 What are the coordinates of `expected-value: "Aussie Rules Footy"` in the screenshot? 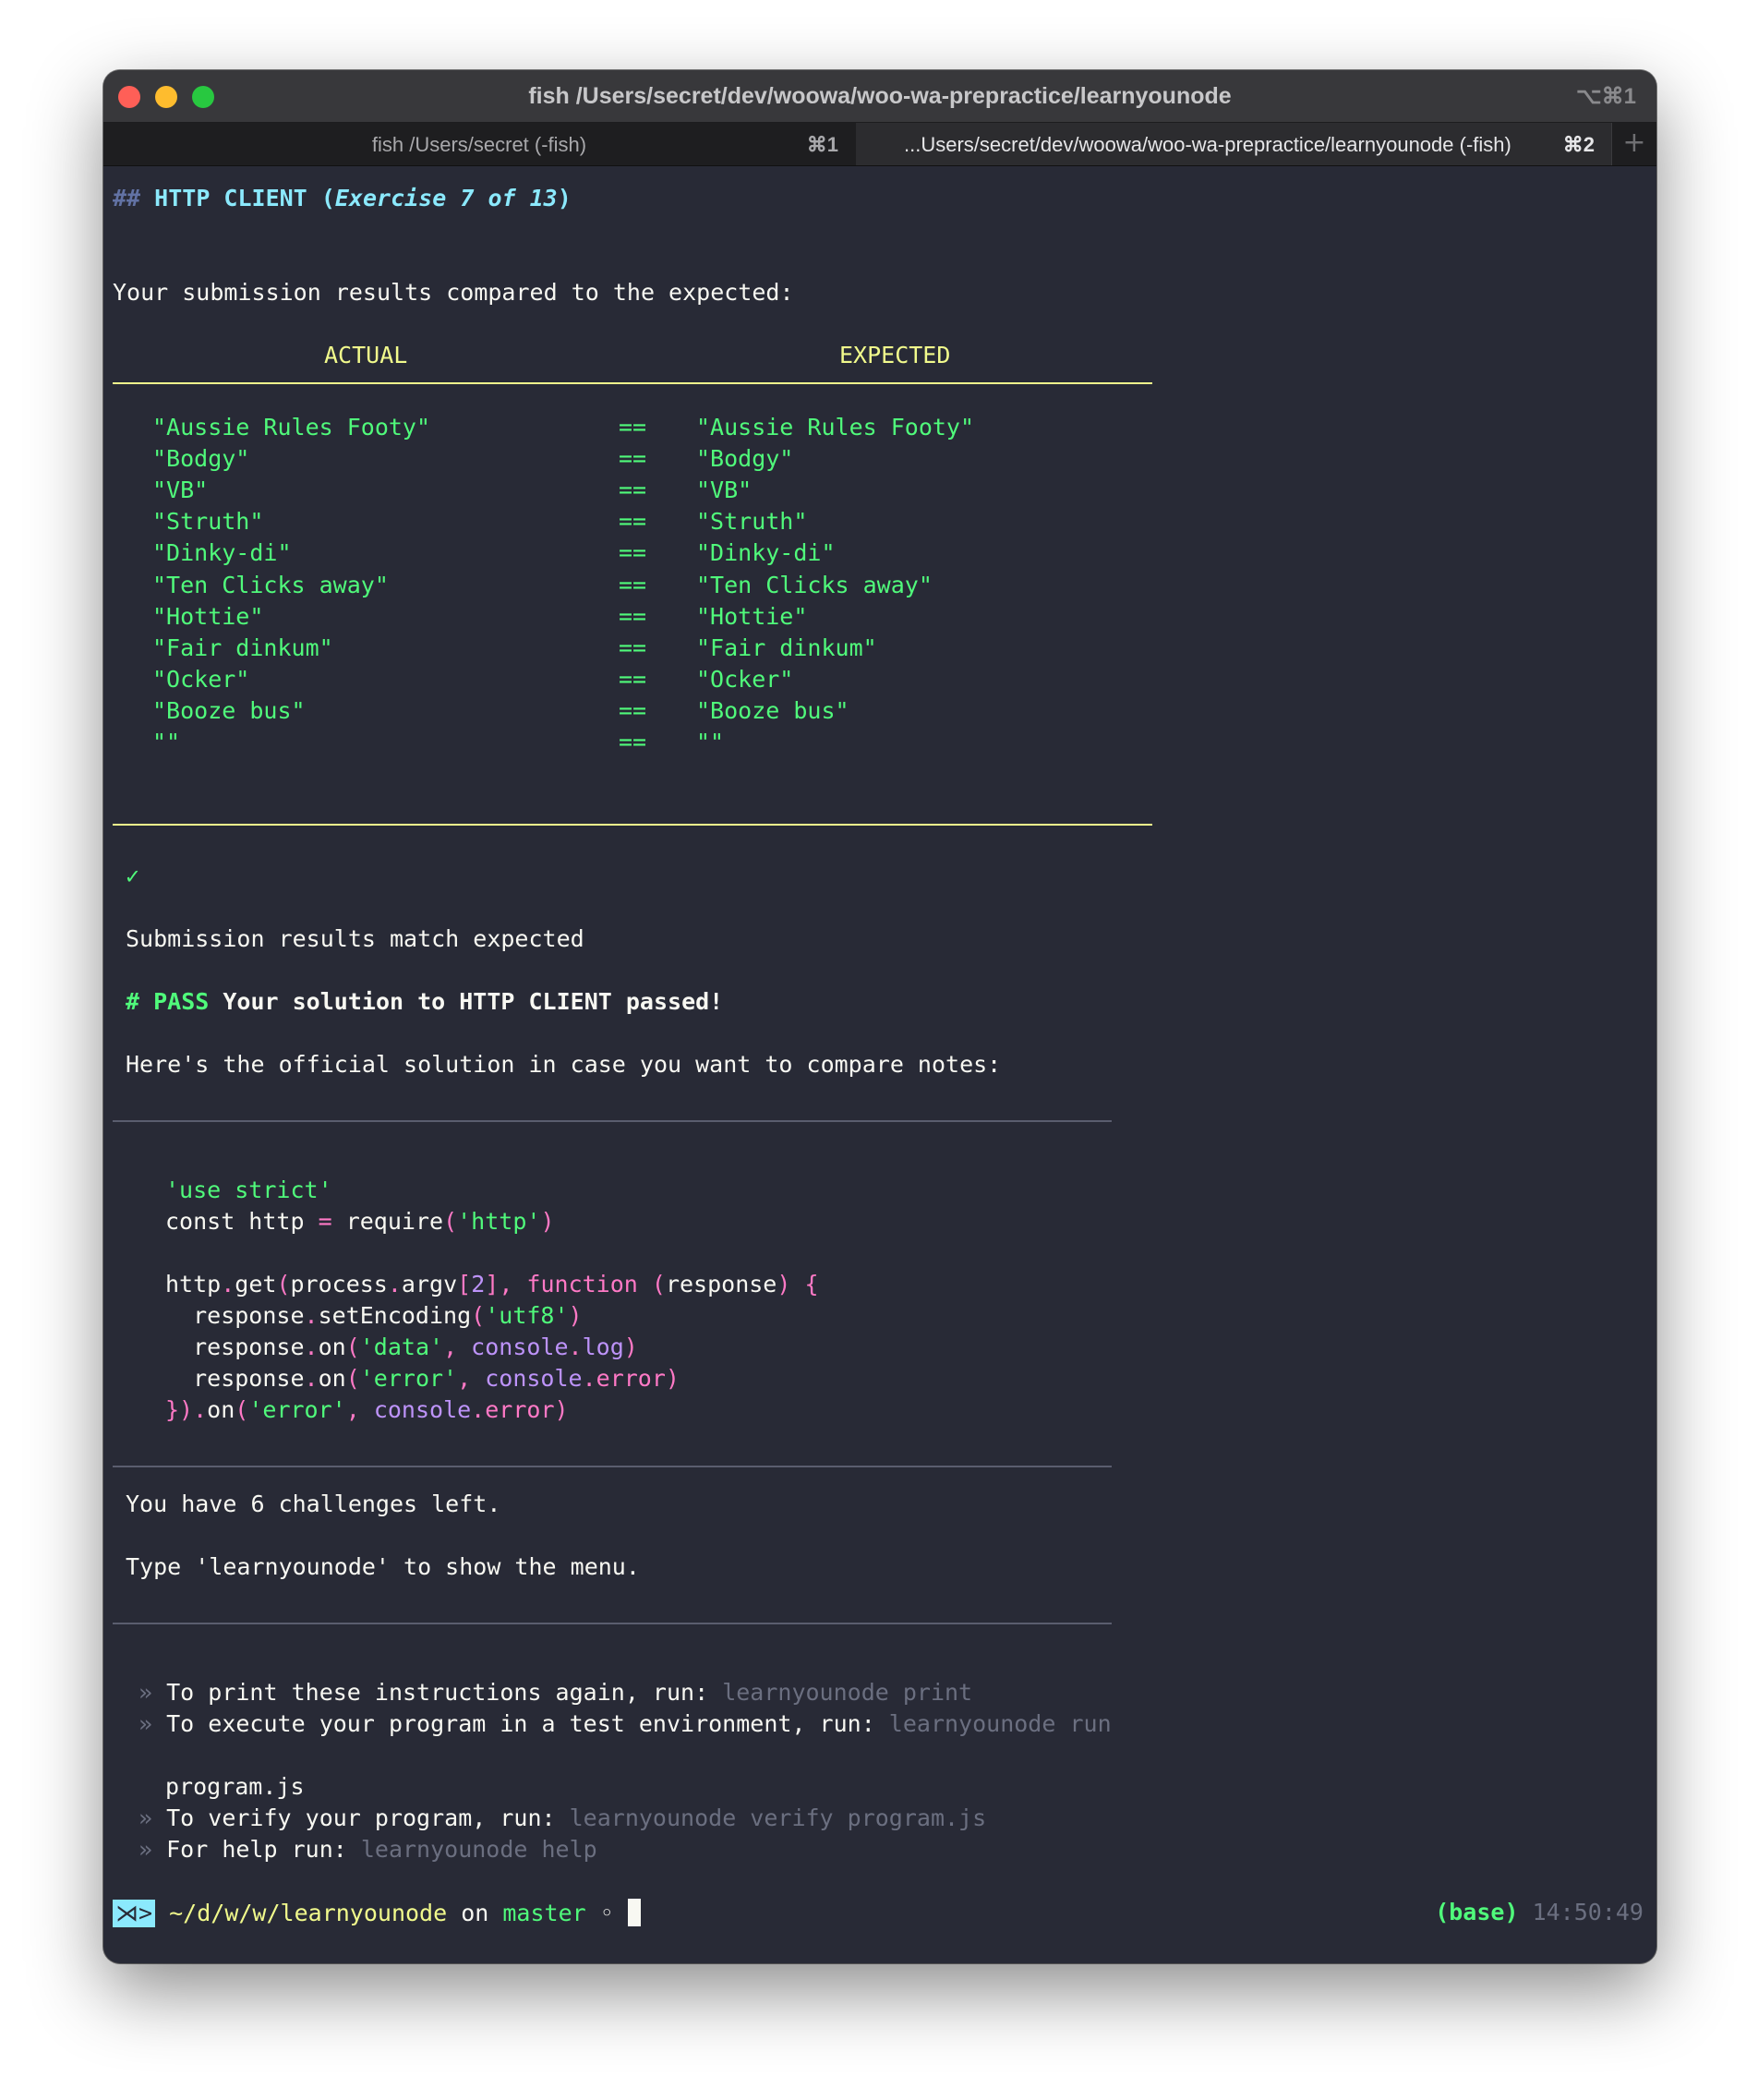 It's located at (835, 428).